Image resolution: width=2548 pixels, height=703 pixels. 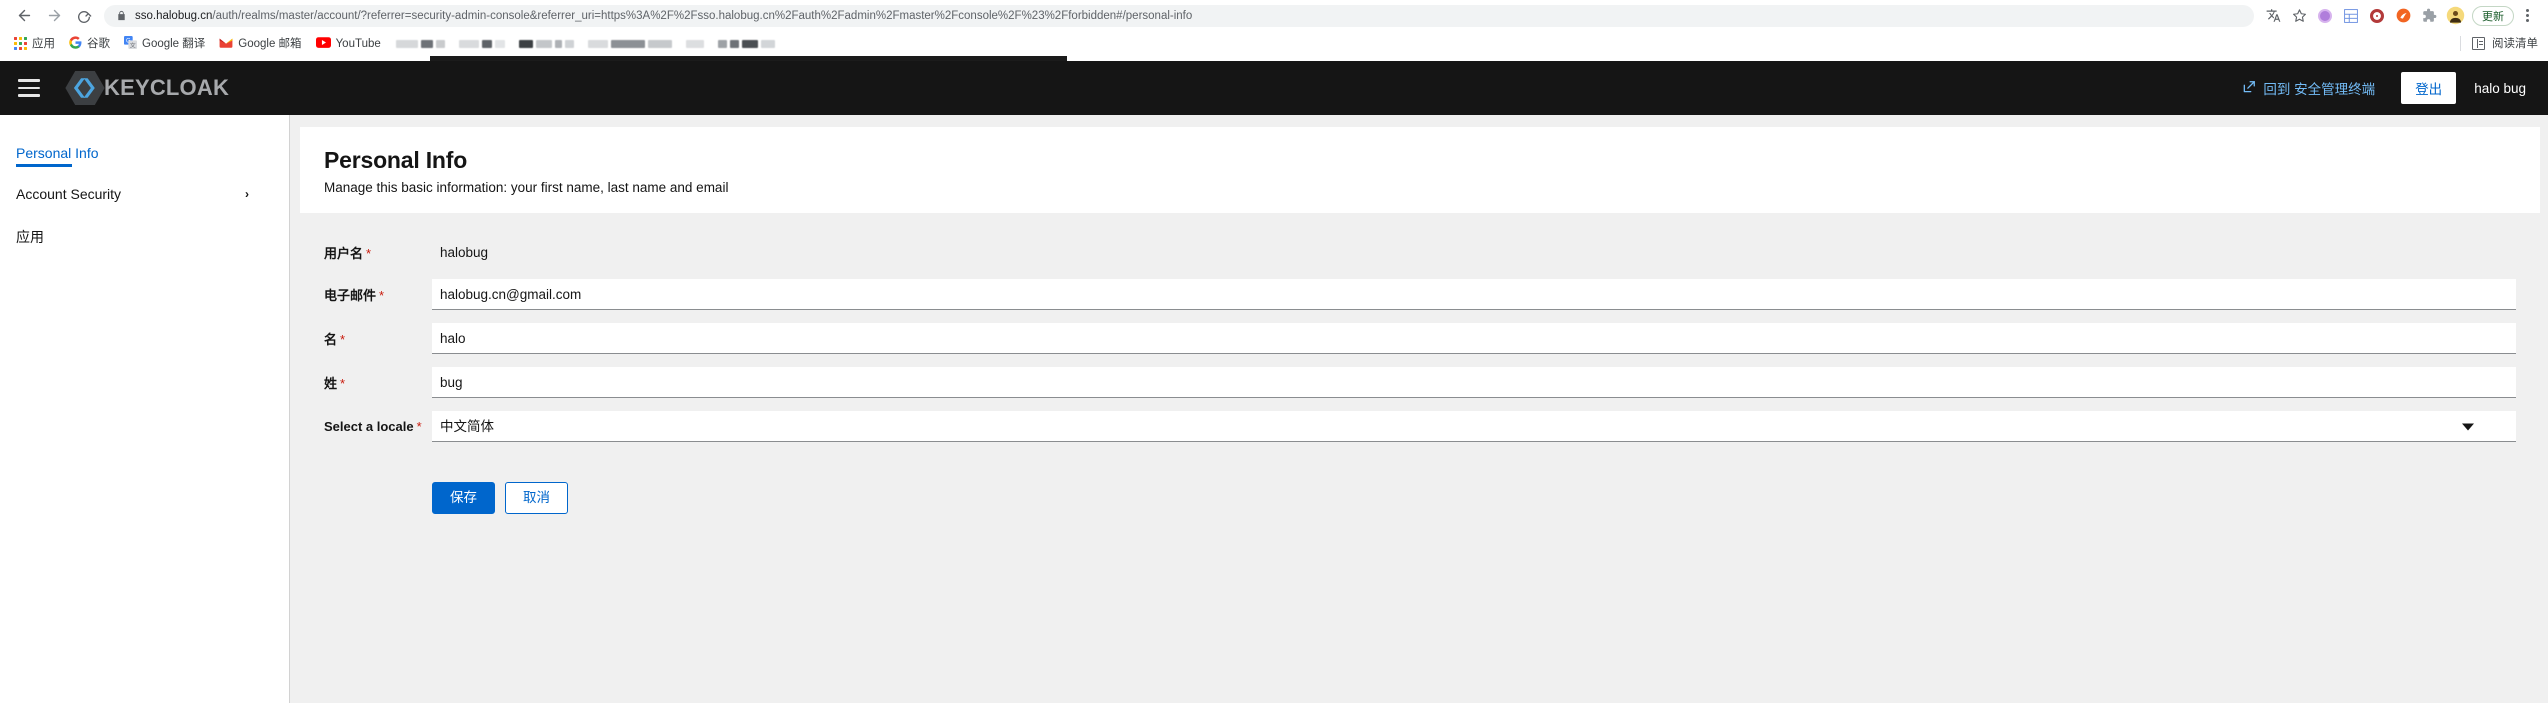 What do you see at coordinates (2455, 16) in the screenshot?
I see `avatar-icon` at bounding box center [2455, 16].